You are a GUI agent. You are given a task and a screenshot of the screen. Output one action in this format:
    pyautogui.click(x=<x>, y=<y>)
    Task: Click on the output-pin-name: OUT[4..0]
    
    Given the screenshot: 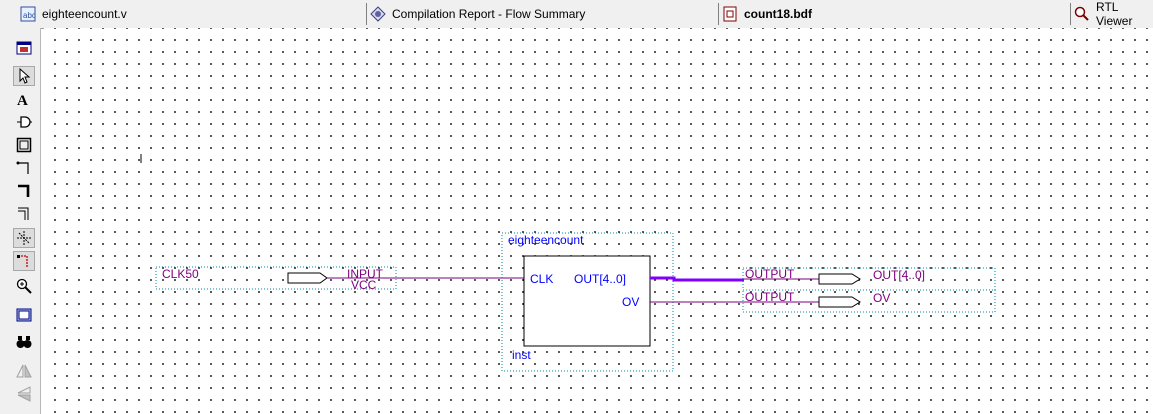 What is the action you would take?
    pyautogui.click(x=899, y=275)
    